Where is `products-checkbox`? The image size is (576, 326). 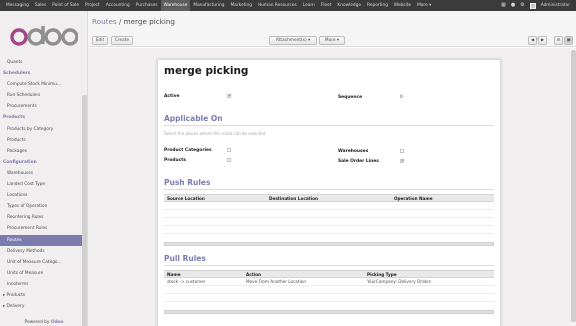 products-checkbox is located at coordinates (229, 160).